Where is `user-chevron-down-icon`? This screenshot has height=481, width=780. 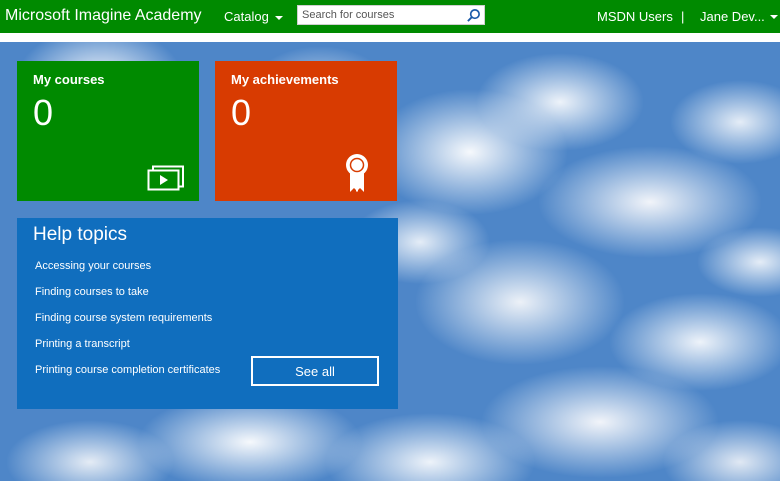
user-chevron-down-icon is located at coordinates (774, 17).